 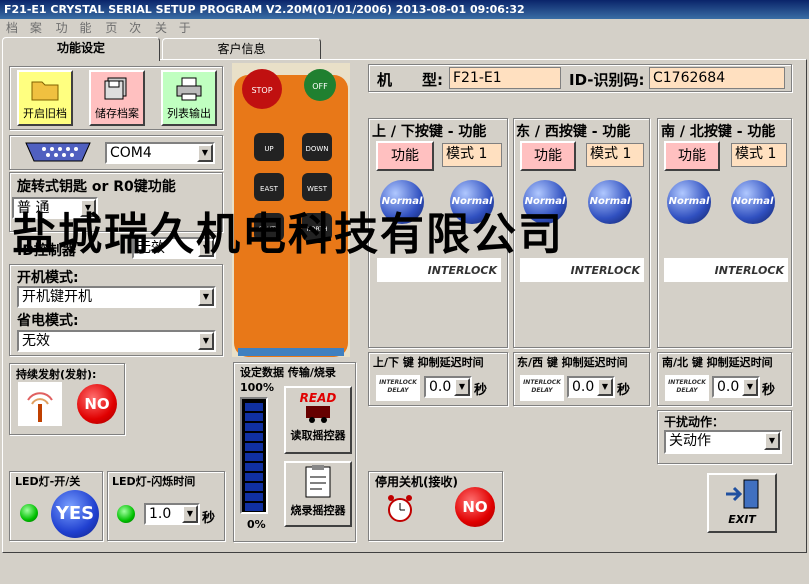 What do you see at coordinates (96, 187) in the screenshot?
I see `key-function-label: 旋转式钥匙 or R0键功能` at bounding box center [96, 187].